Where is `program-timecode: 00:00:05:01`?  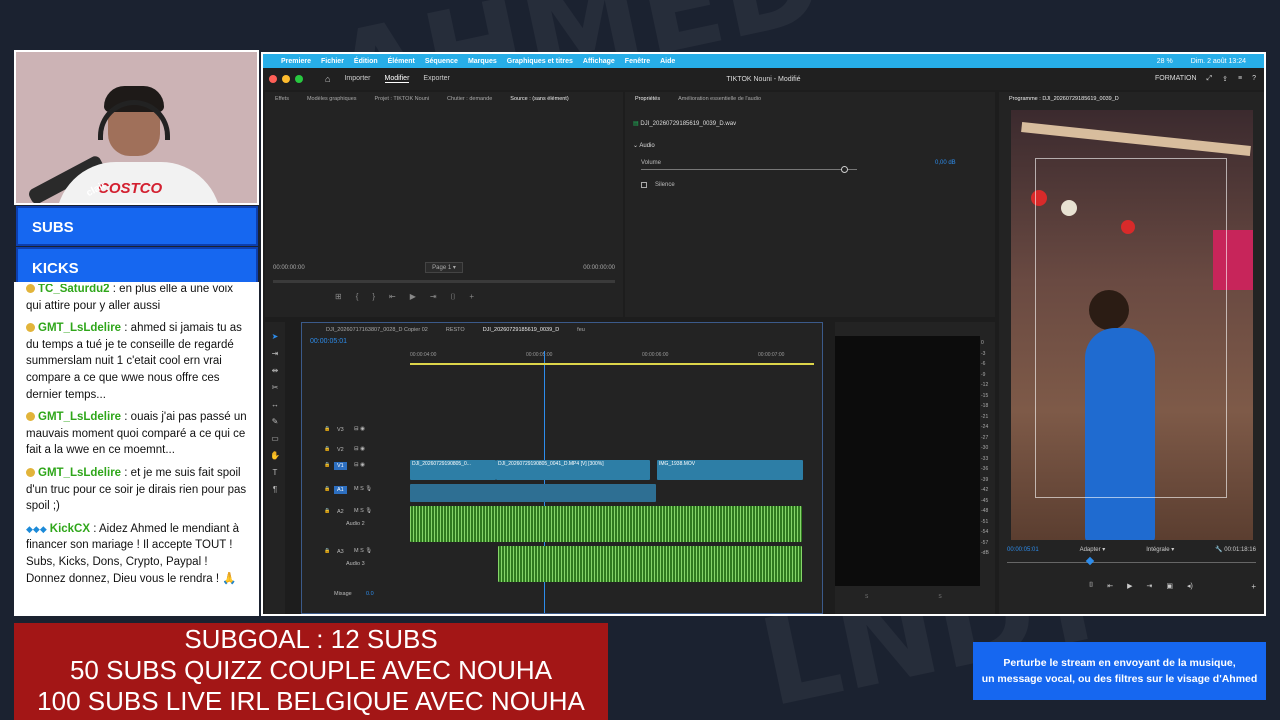 program-timecode: 00:00:05:01 is located at coordinates (1023, 550).